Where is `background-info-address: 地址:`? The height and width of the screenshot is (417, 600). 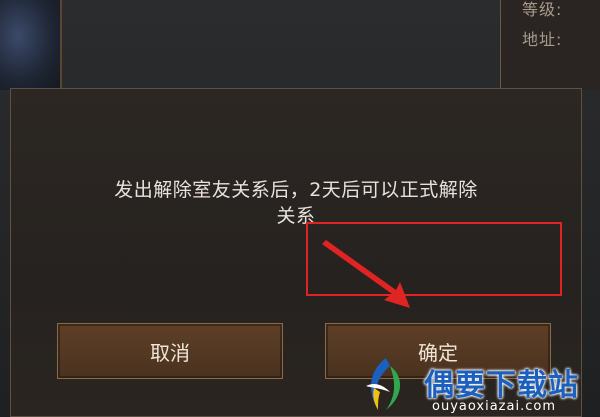
background-info-address: 地址: is located at coordinates (542, 39).